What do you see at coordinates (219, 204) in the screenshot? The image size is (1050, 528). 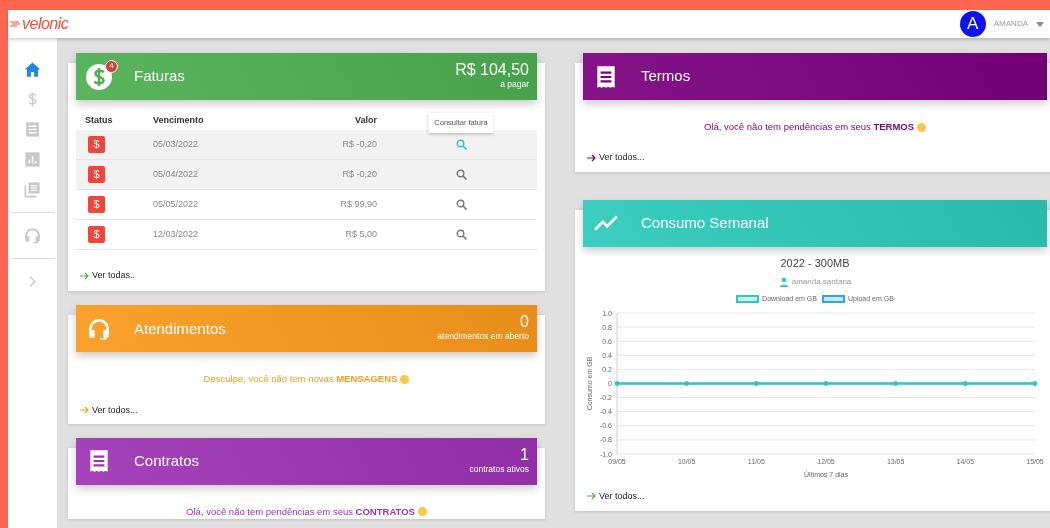 I see `table-cell: 05/05/2022` at bounding box center [219, 204].